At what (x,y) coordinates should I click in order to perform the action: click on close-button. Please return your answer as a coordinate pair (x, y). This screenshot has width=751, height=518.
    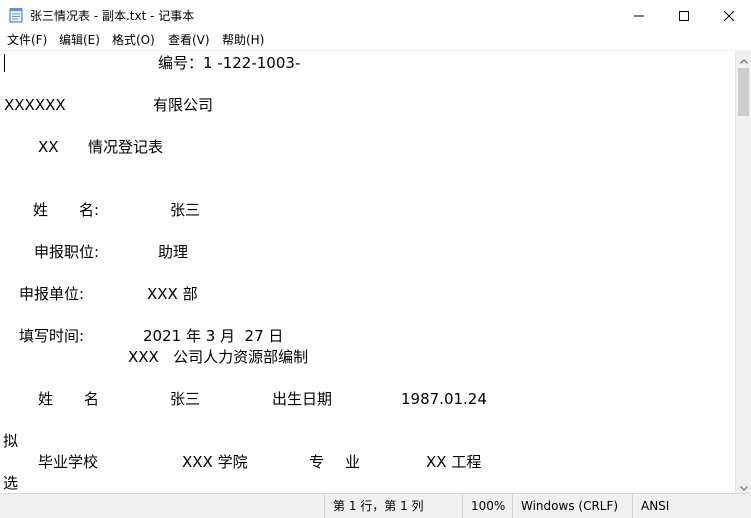
    Looking at the image, I should click on (728, 15).